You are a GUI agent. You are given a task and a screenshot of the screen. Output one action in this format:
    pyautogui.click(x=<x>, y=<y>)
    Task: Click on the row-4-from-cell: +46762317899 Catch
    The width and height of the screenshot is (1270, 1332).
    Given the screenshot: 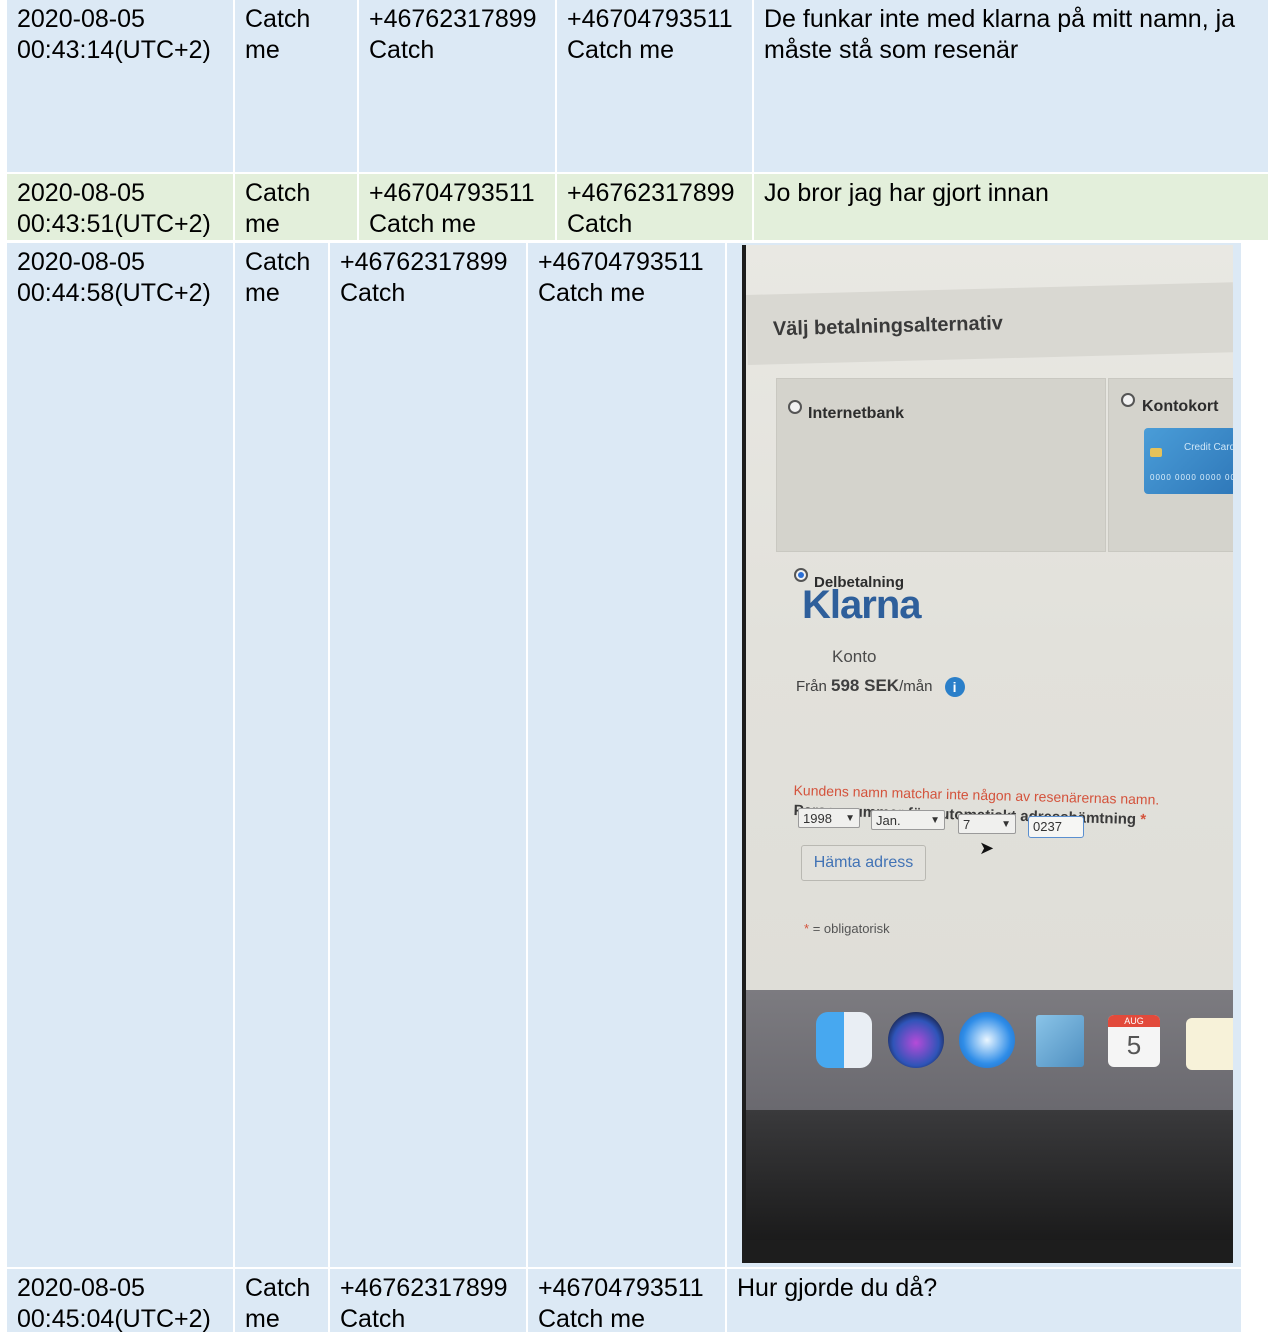 What is the action you would take?
    pyautogui.click(x=428, y=1300)
    